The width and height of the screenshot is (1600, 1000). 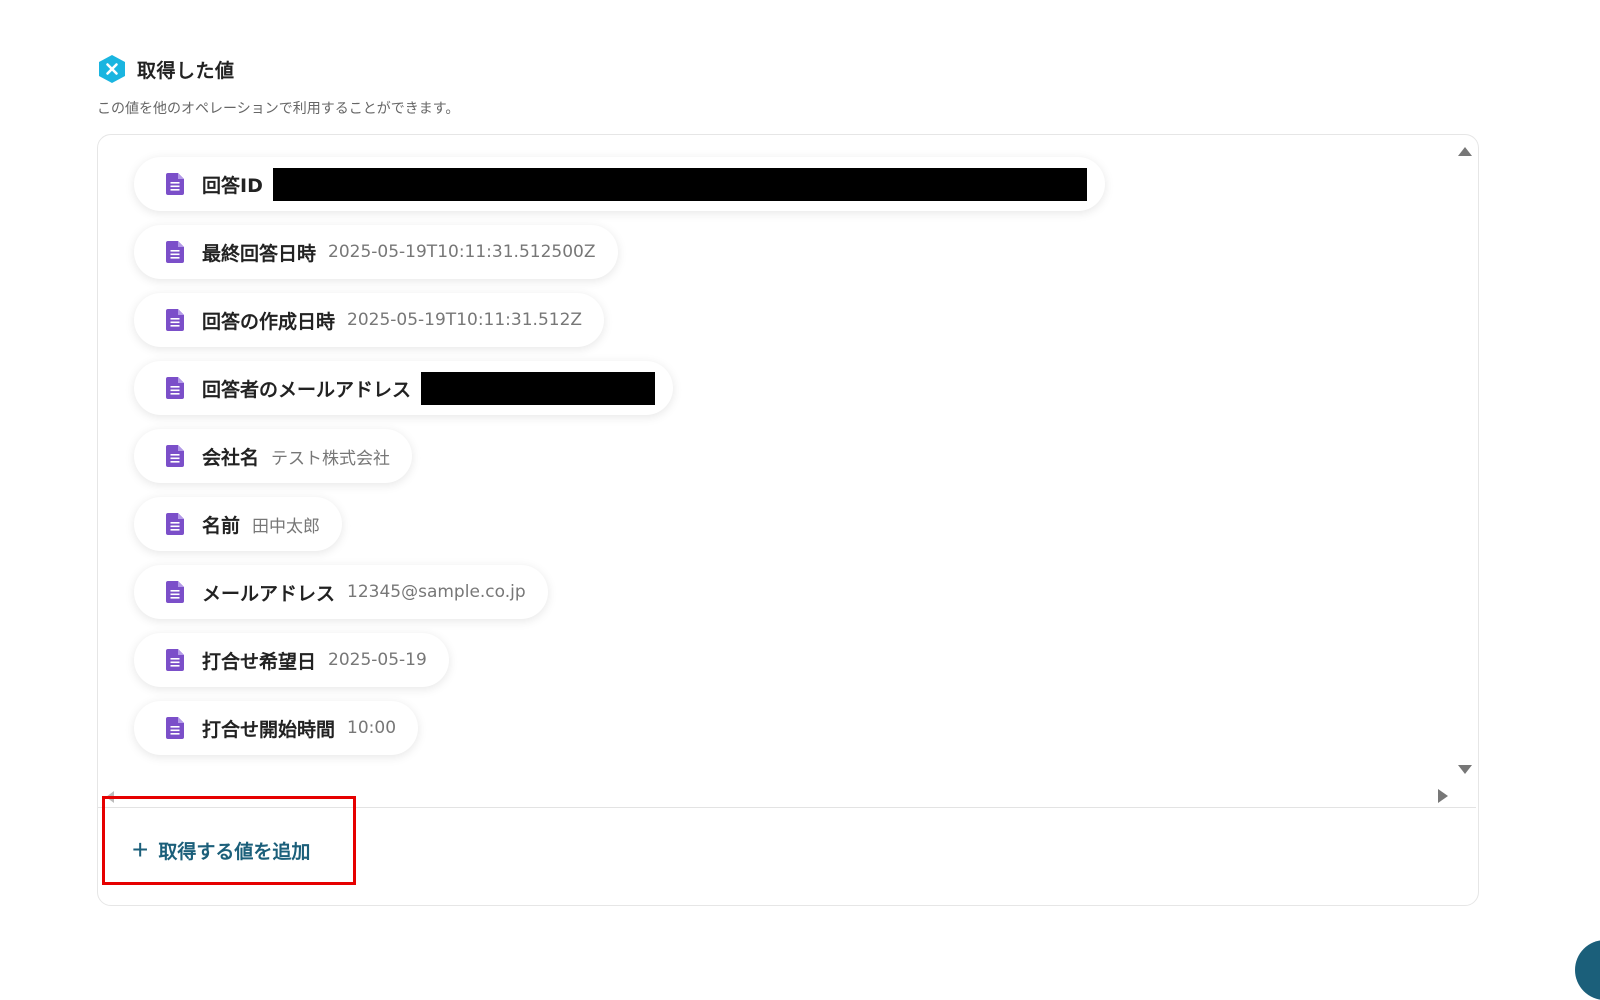 What do you see at coordinates (259, 661) in the screenshot?
I see `value-label: 打合せ希望日` at bounding box center [259, 661].